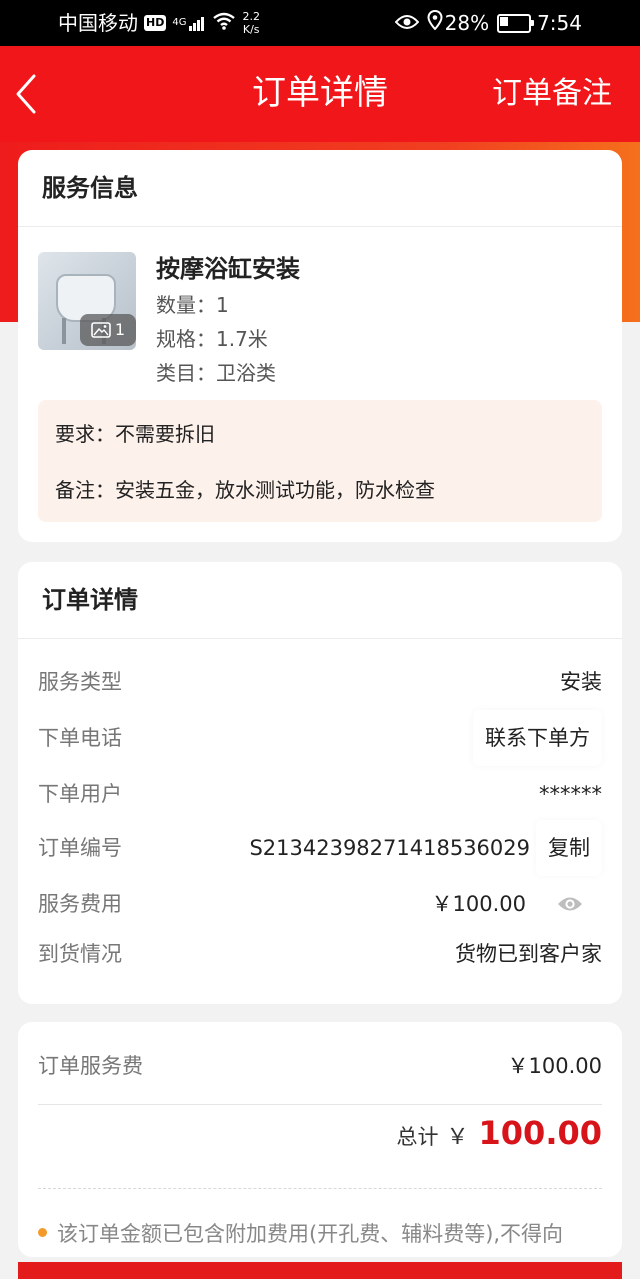 This screenshot has height=1279, width=640. I want to click on image-count-badge: 1, so click(108, 330).